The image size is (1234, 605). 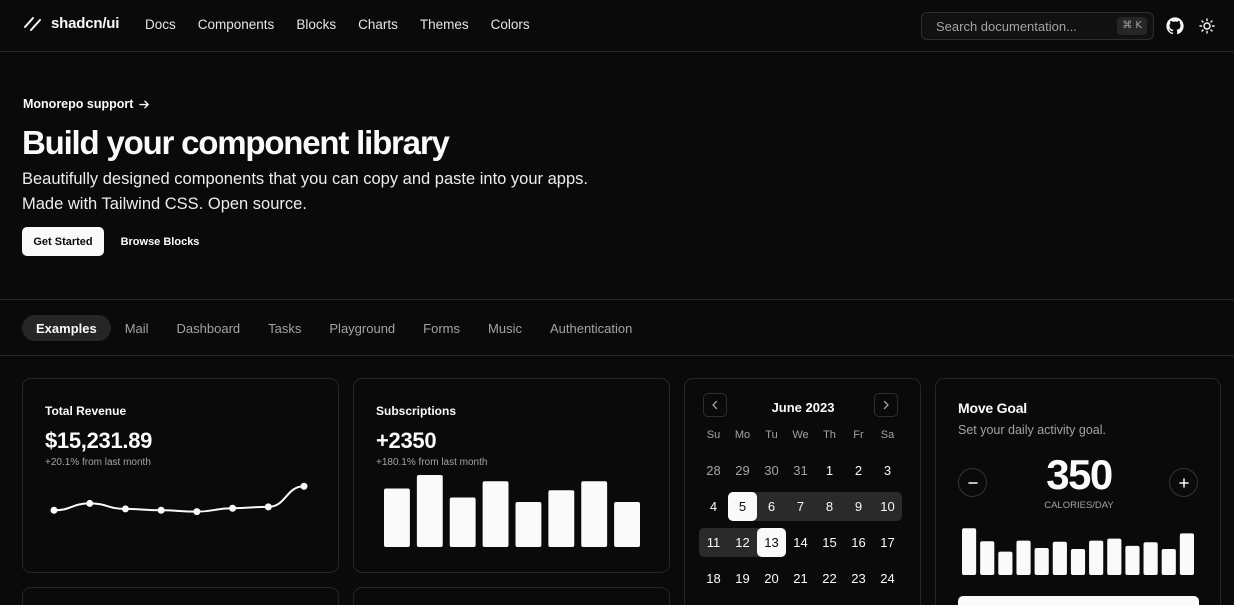 I want to click on calendar-day: 4, so click(x=713, y=506).